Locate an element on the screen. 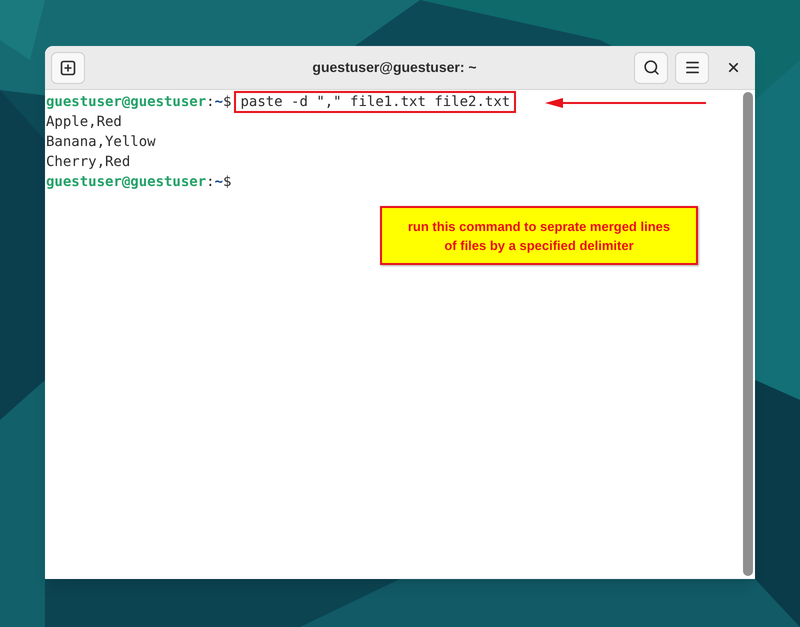 The width and height of the screenshot is (800, 627). new-tab-button is located at coordinates (68, 68).